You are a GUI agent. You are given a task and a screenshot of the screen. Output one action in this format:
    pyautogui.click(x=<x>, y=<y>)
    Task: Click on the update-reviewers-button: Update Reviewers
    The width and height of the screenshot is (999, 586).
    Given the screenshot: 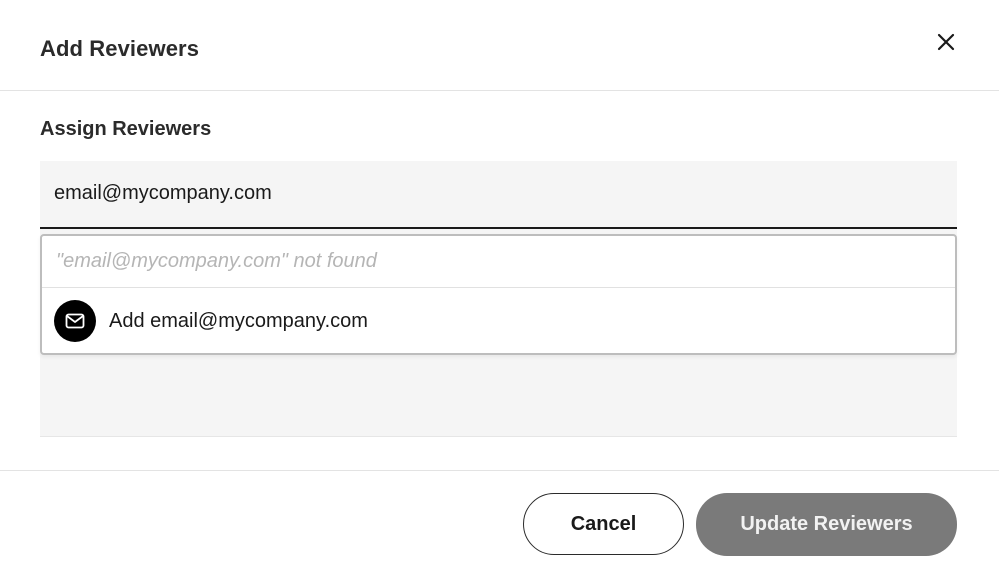 What is the action you would take?
    pyautogui.click(x=826, y=524)
    